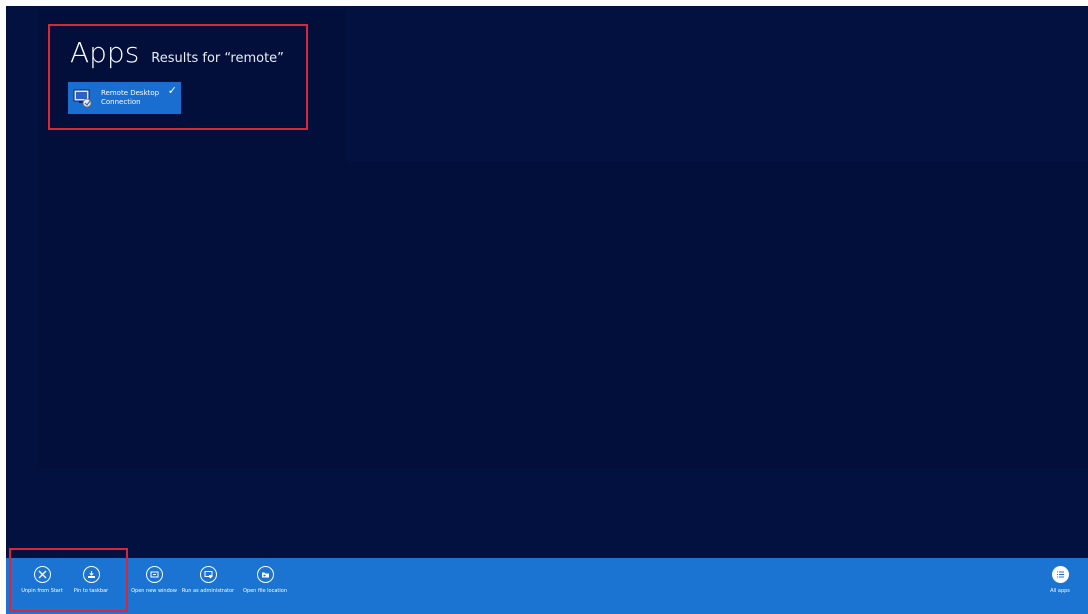 This screenshot has width=1088, height=614. I want to click on folder-icon, so click(265, 574).